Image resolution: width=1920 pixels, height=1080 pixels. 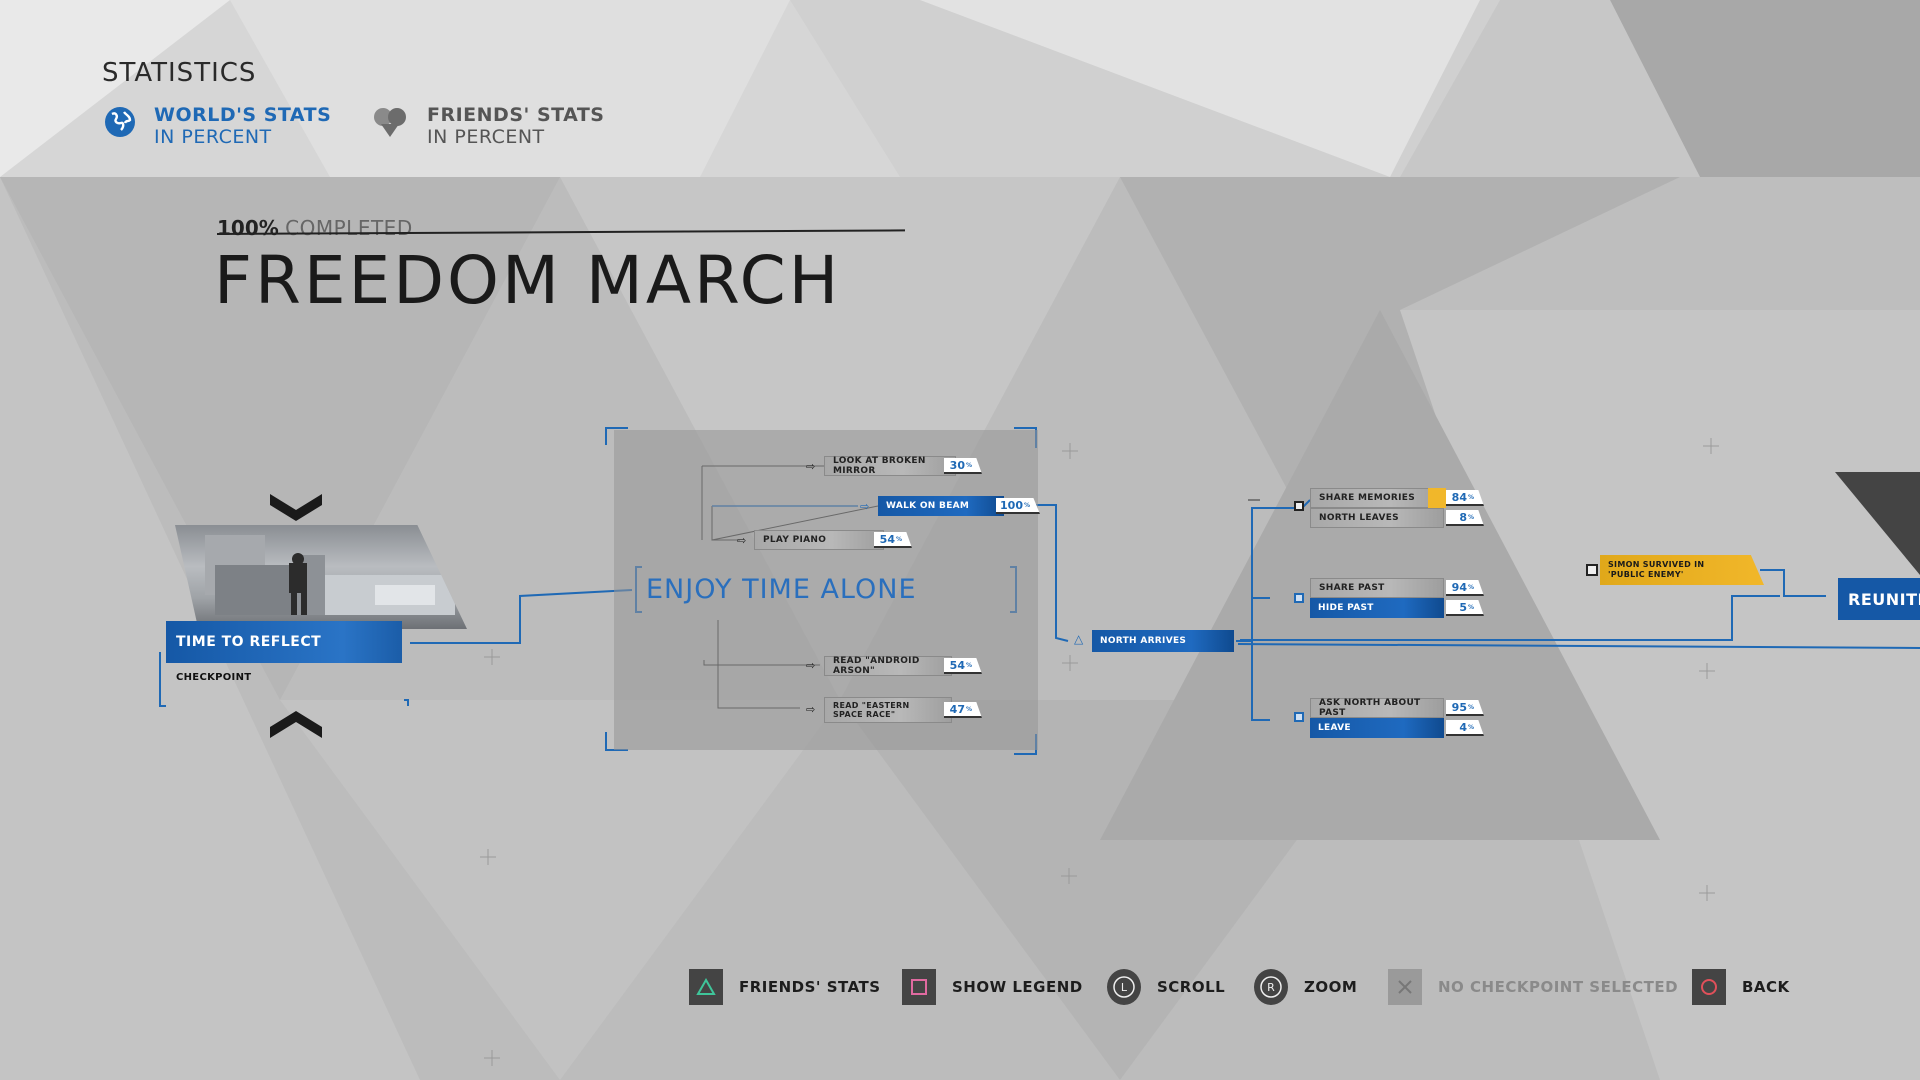 What do you see at coordinates (1465, 728) in the screenshot?
I see `branch-percent: 4%` at bounding box center [1465, 728].